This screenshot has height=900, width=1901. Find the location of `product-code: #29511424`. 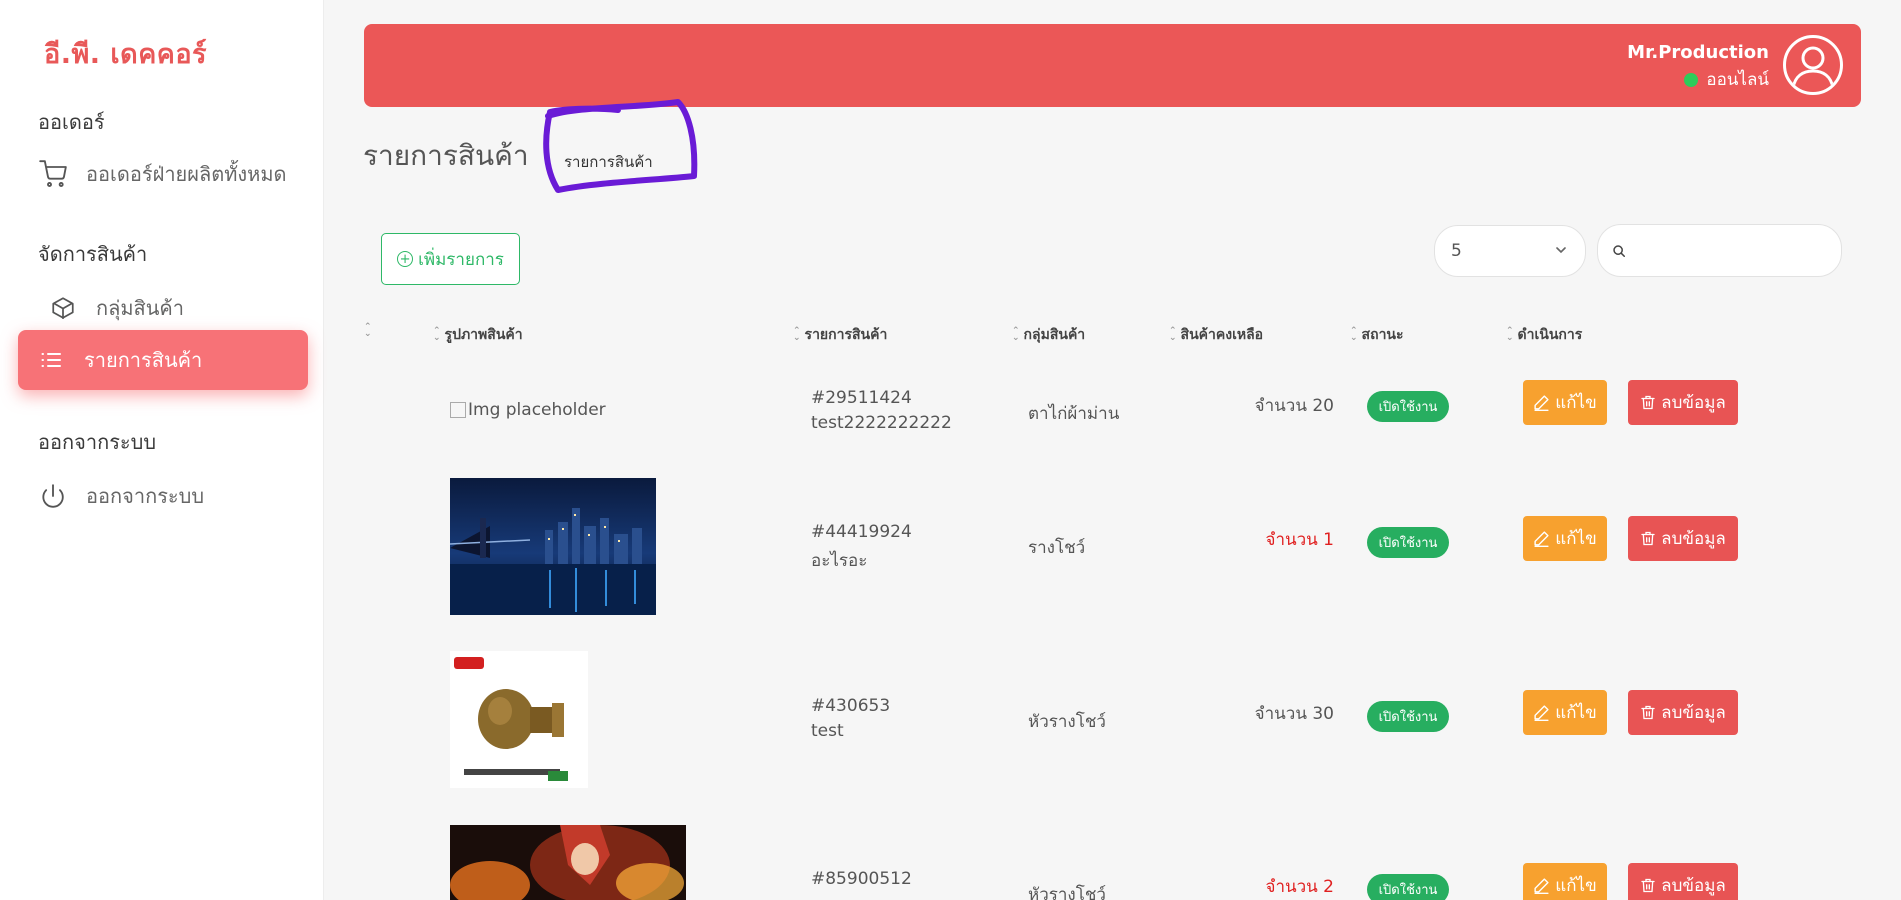

product-code: #29511424 is located at coordinates (861, 398).